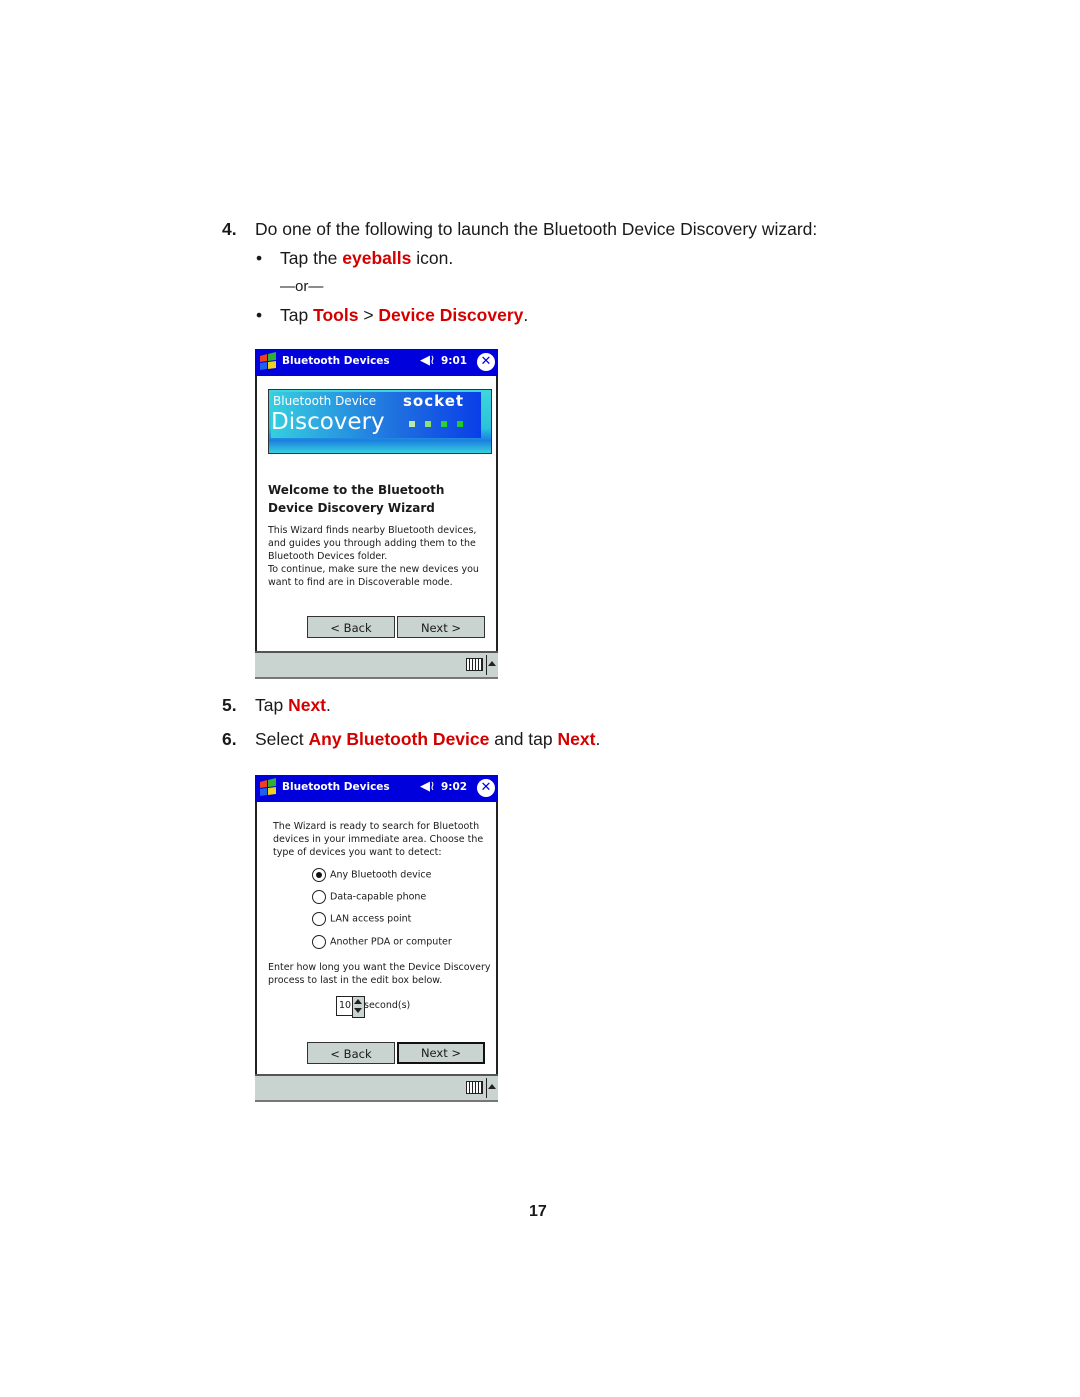 This screenshot has width=1080, height=1397. Describe the element at coordinates (229, 229) in the screenshot. I see `step-number: 4.` at that location.